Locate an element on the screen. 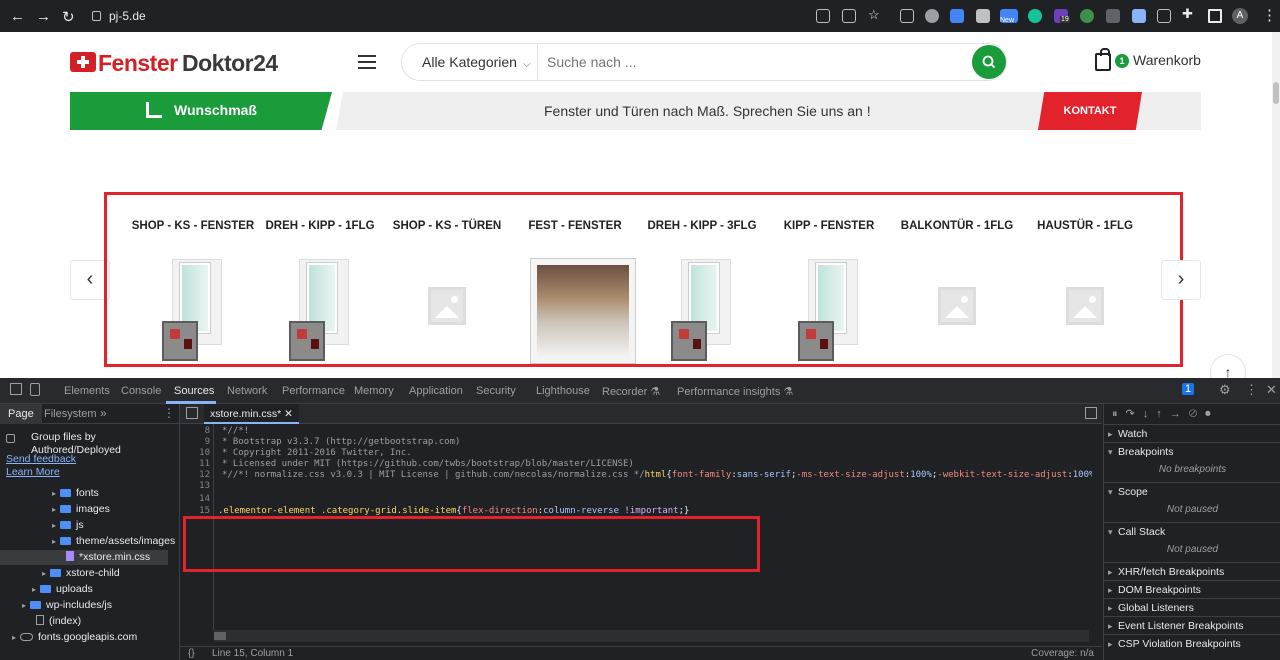 Image resolution: width=1280 pixels, height=660 pixels. pretty-print-icon: {} is located at coordinates (191, 653).